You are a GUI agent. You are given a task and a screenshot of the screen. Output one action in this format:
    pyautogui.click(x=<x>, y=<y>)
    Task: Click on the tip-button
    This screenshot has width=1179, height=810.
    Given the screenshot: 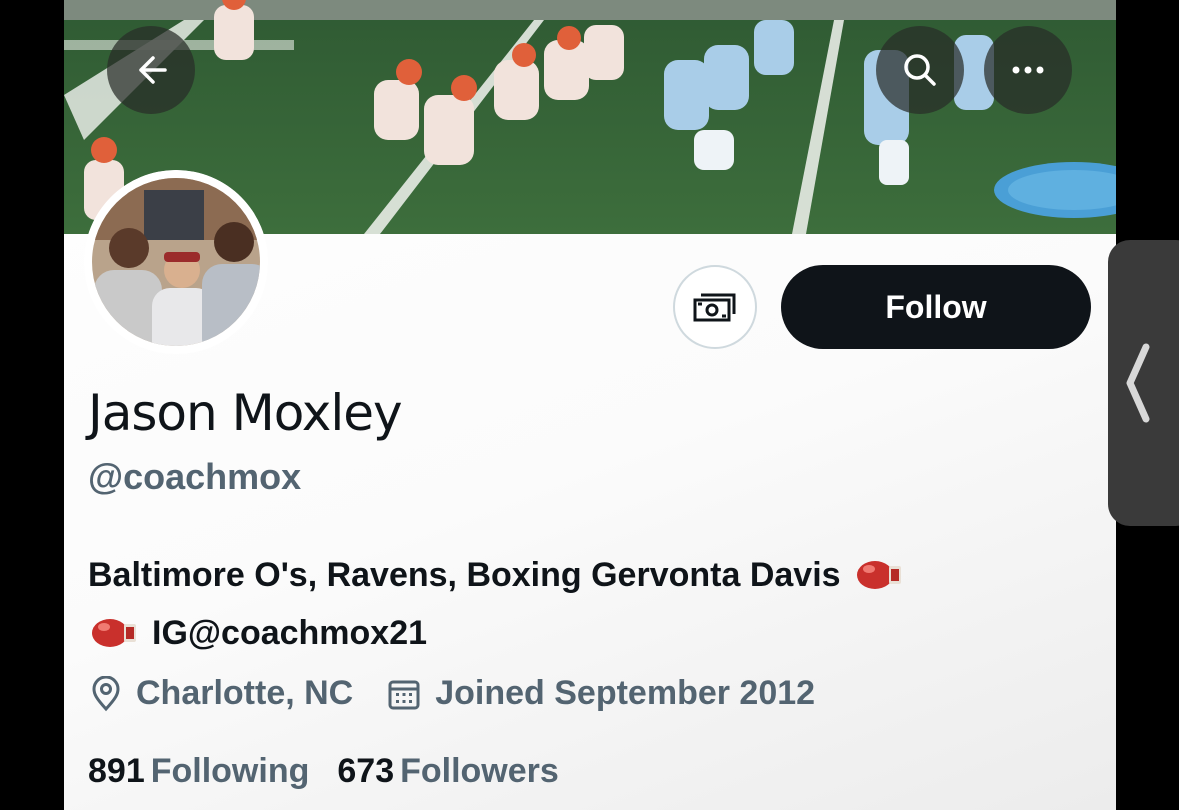 What is the action you would take?
    pyautogui.click(x=715, y=307)
    